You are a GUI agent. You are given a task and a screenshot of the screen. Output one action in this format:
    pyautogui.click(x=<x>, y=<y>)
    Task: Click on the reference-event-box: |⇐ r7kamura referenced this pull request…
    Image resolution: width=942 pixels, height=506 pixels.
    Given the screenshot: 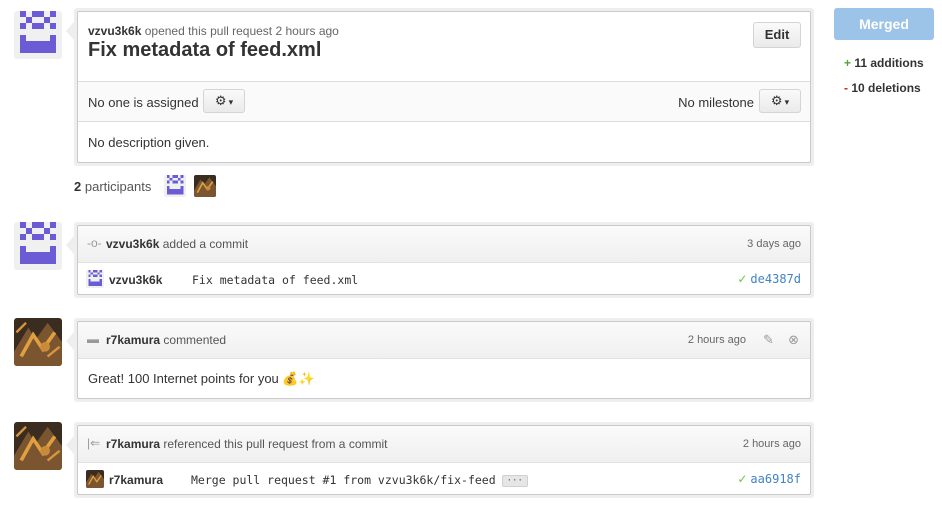 What is the action you would take?
    pyautogui.click(x=440, y=460)
    